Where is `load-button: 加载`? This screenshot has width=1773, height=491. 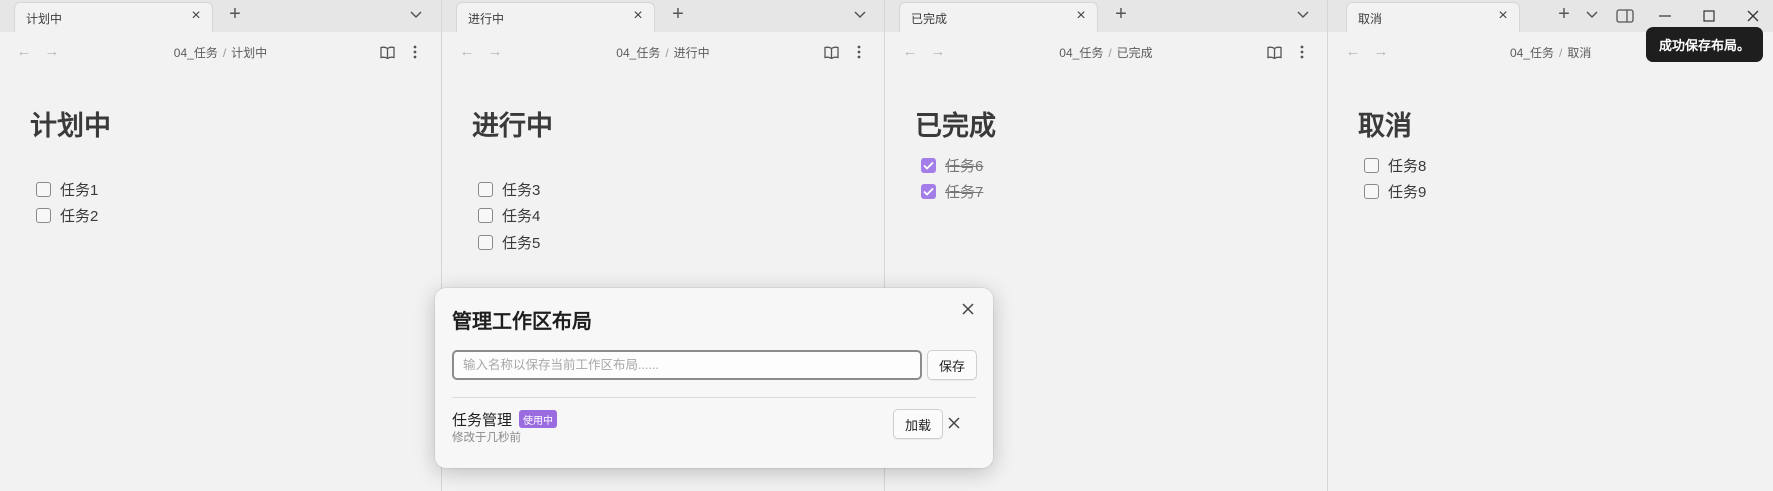 load-button: 加载 is located at coordinates (918, 424).